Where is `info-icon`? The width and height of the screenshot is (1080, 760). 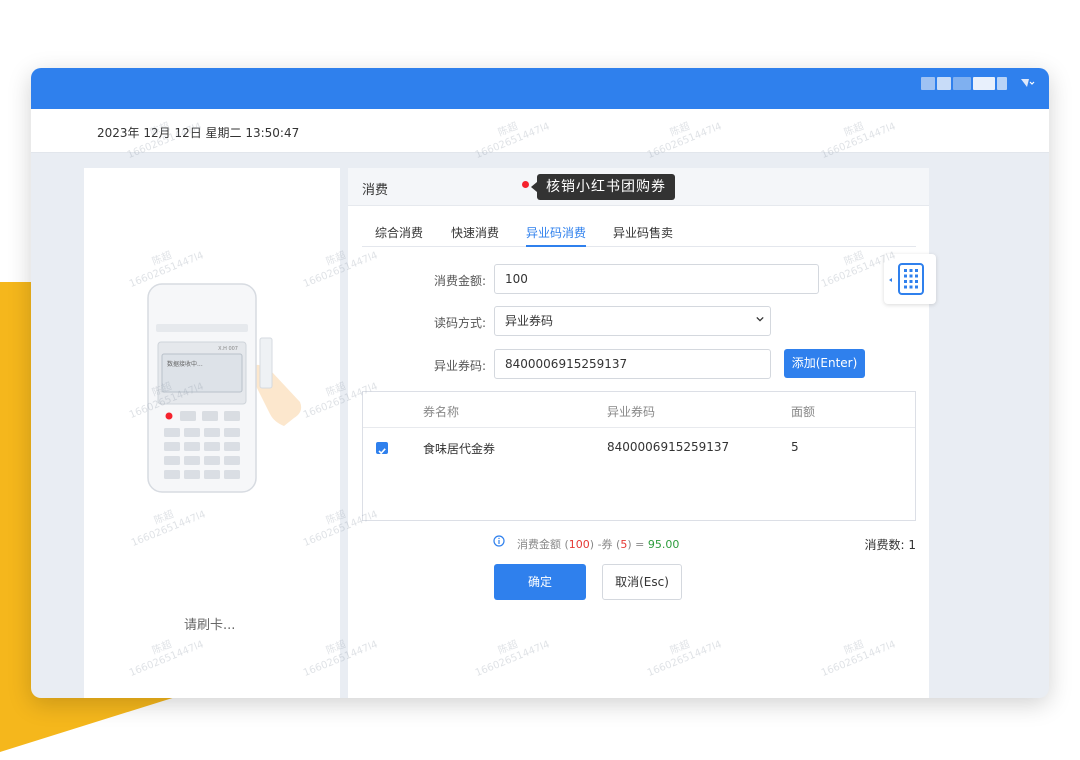
info-icon is located at coordinates (499, 541).